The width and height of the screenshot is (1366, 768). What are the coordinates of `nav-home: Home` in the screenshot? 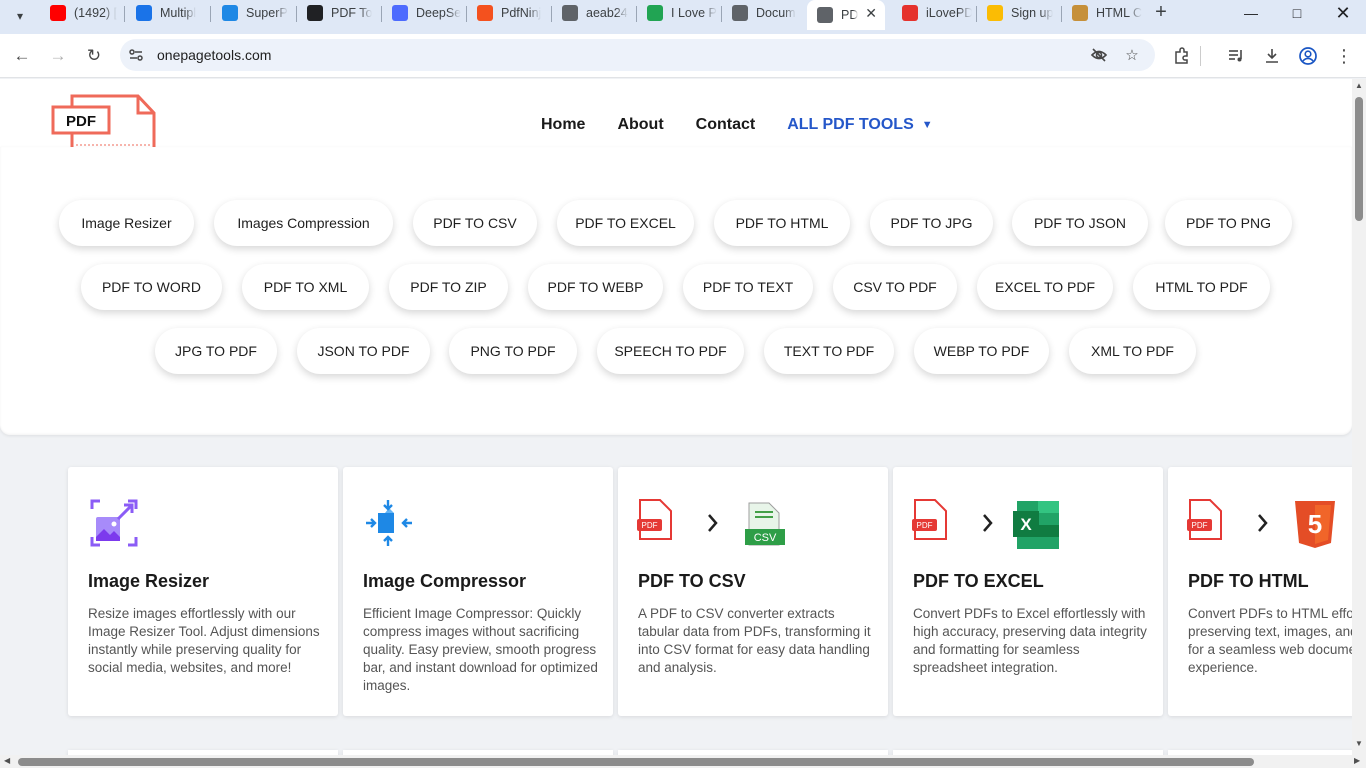 It's located at (563, 125).